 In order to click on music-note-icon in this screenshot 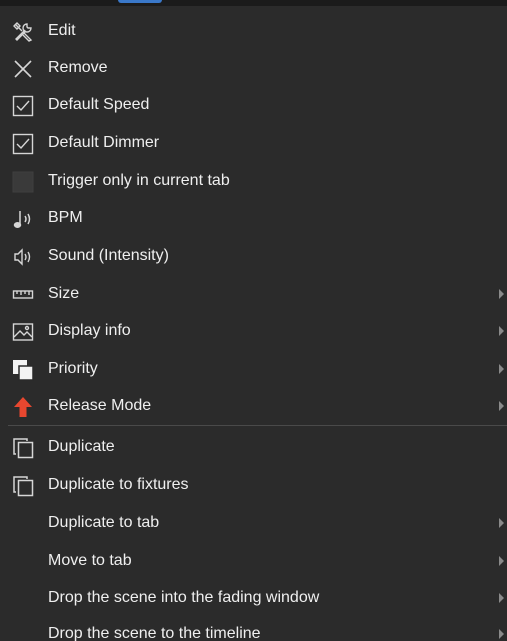, I will do `click(23, 219)`.